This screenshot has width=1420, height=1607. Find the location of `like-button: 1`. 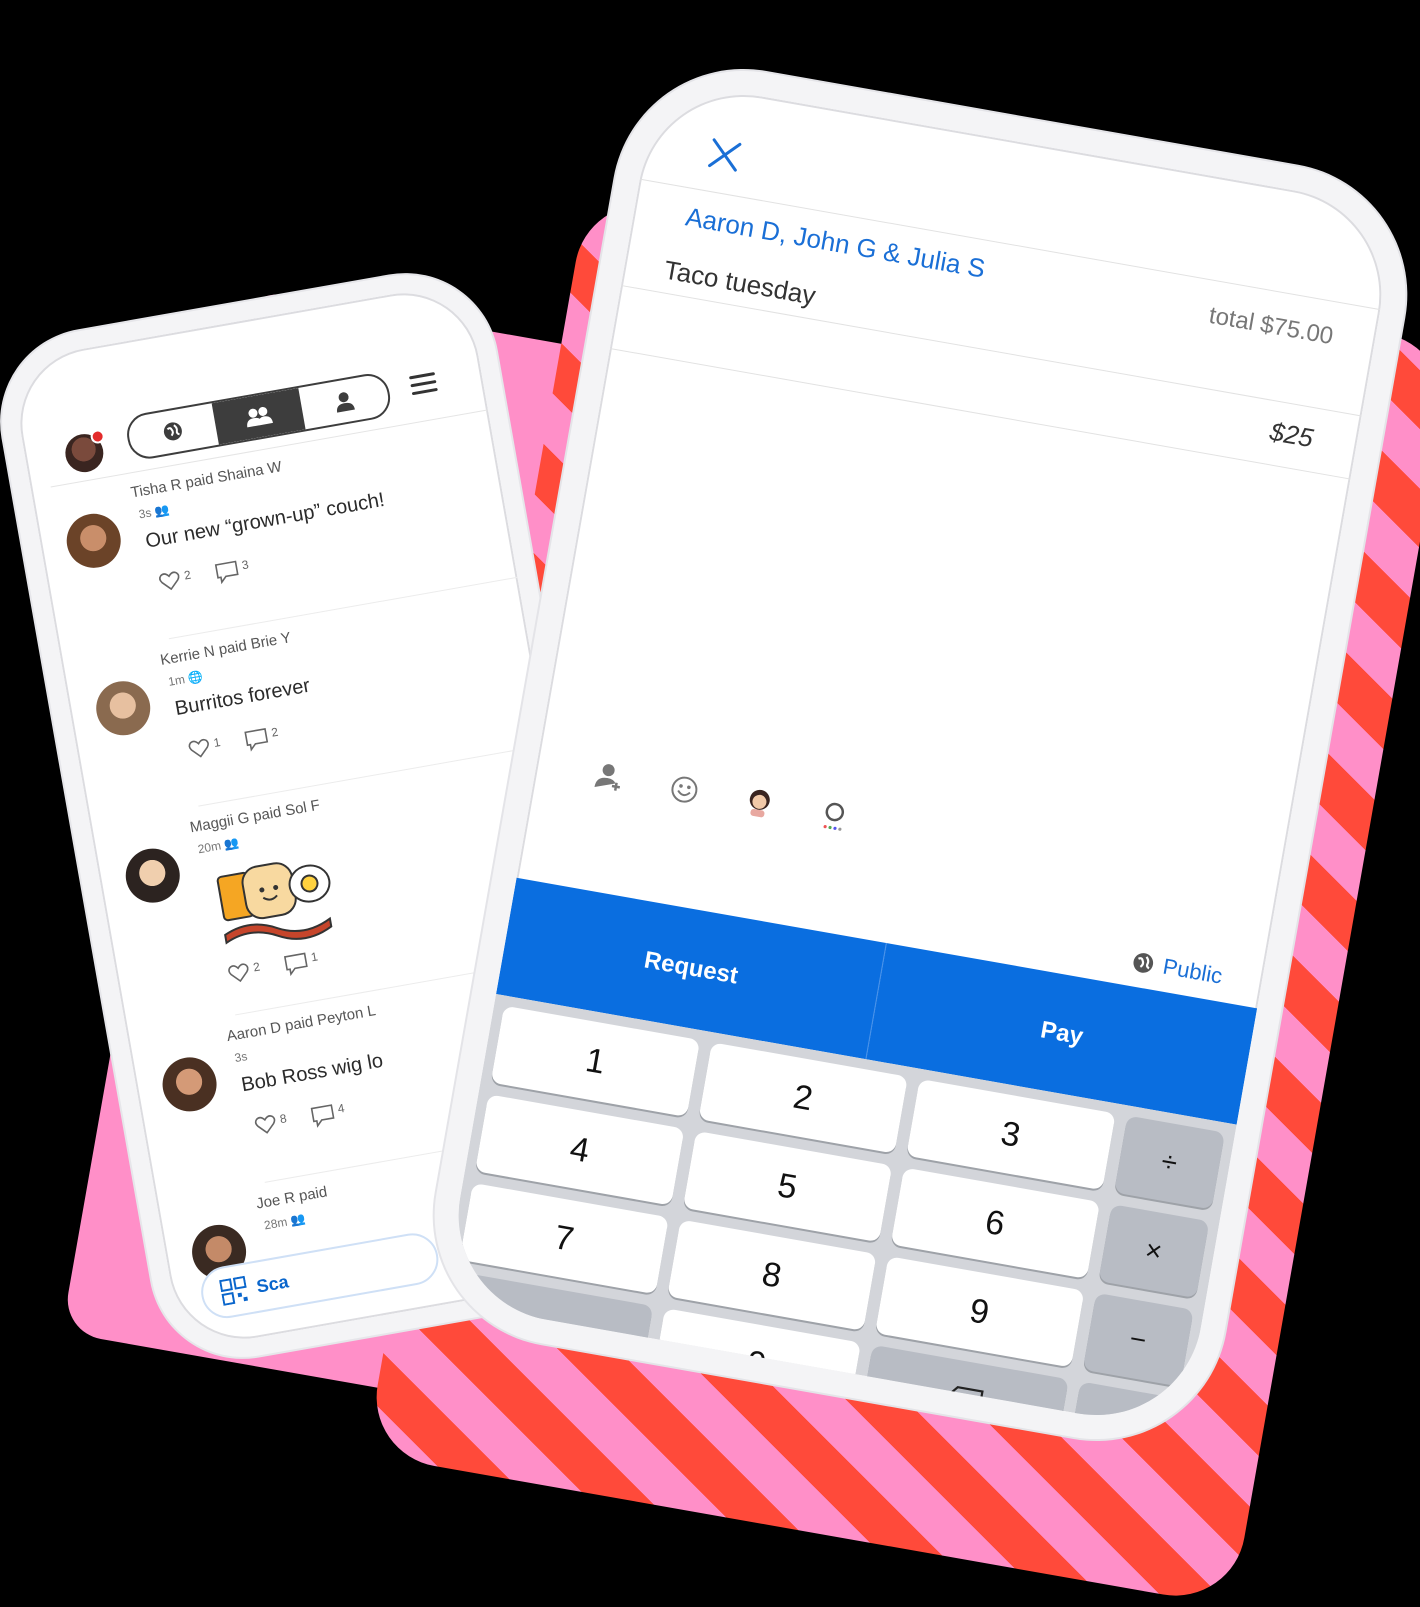

like-button: 1 is located at coordinates (205, 748).